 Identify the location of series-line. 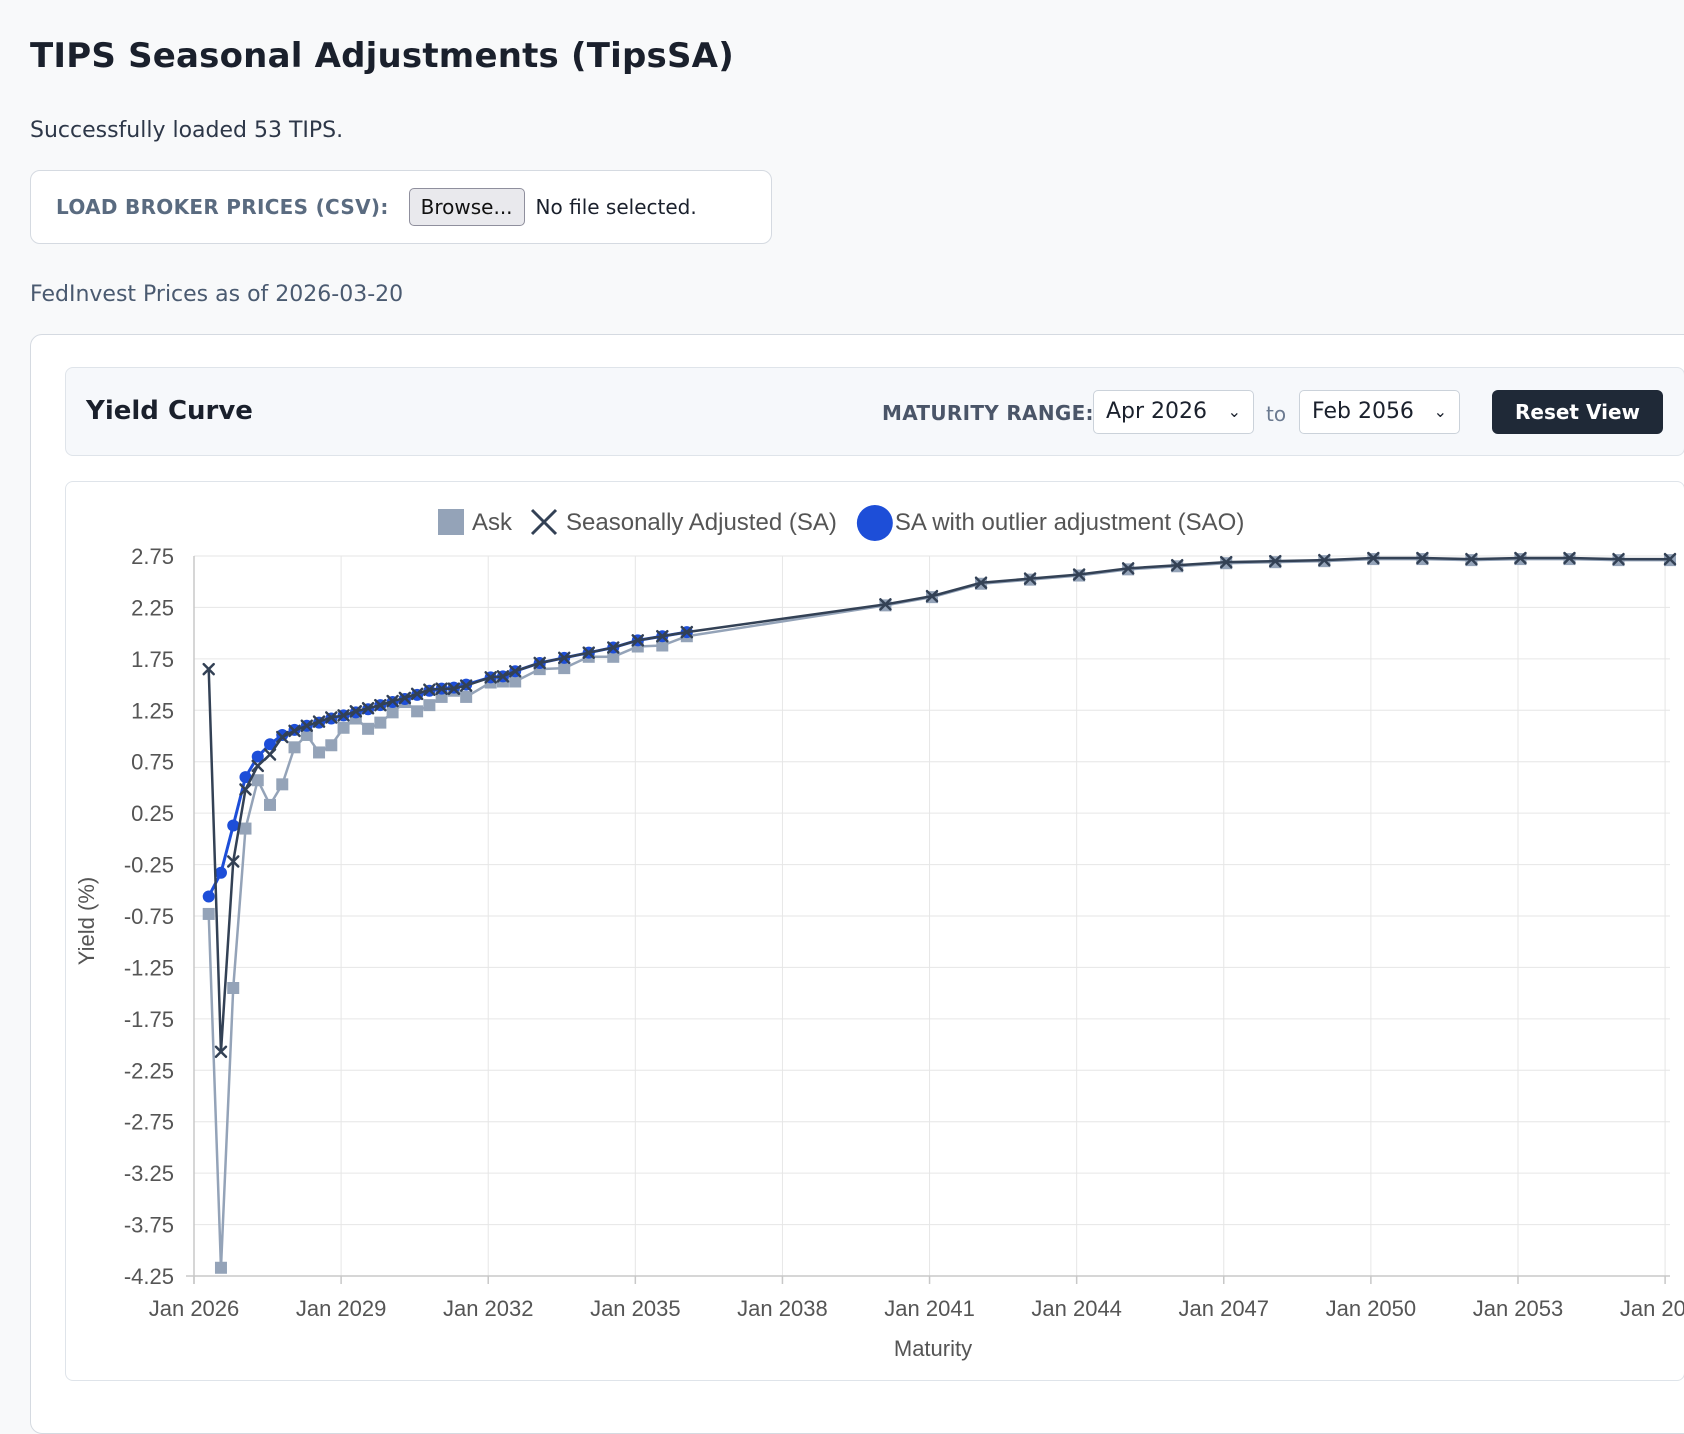
(447, 764).